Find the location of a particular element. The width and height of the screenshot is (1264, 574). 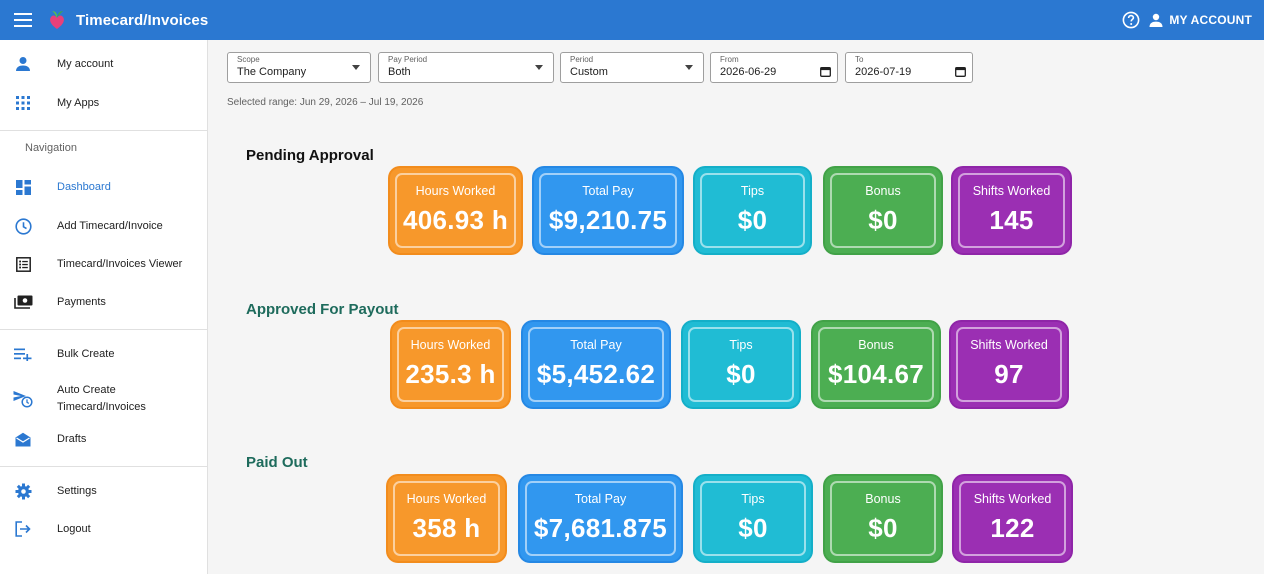

card-hours-worked: Hours Worked 235.3 h is located at coordinates (450, 364).